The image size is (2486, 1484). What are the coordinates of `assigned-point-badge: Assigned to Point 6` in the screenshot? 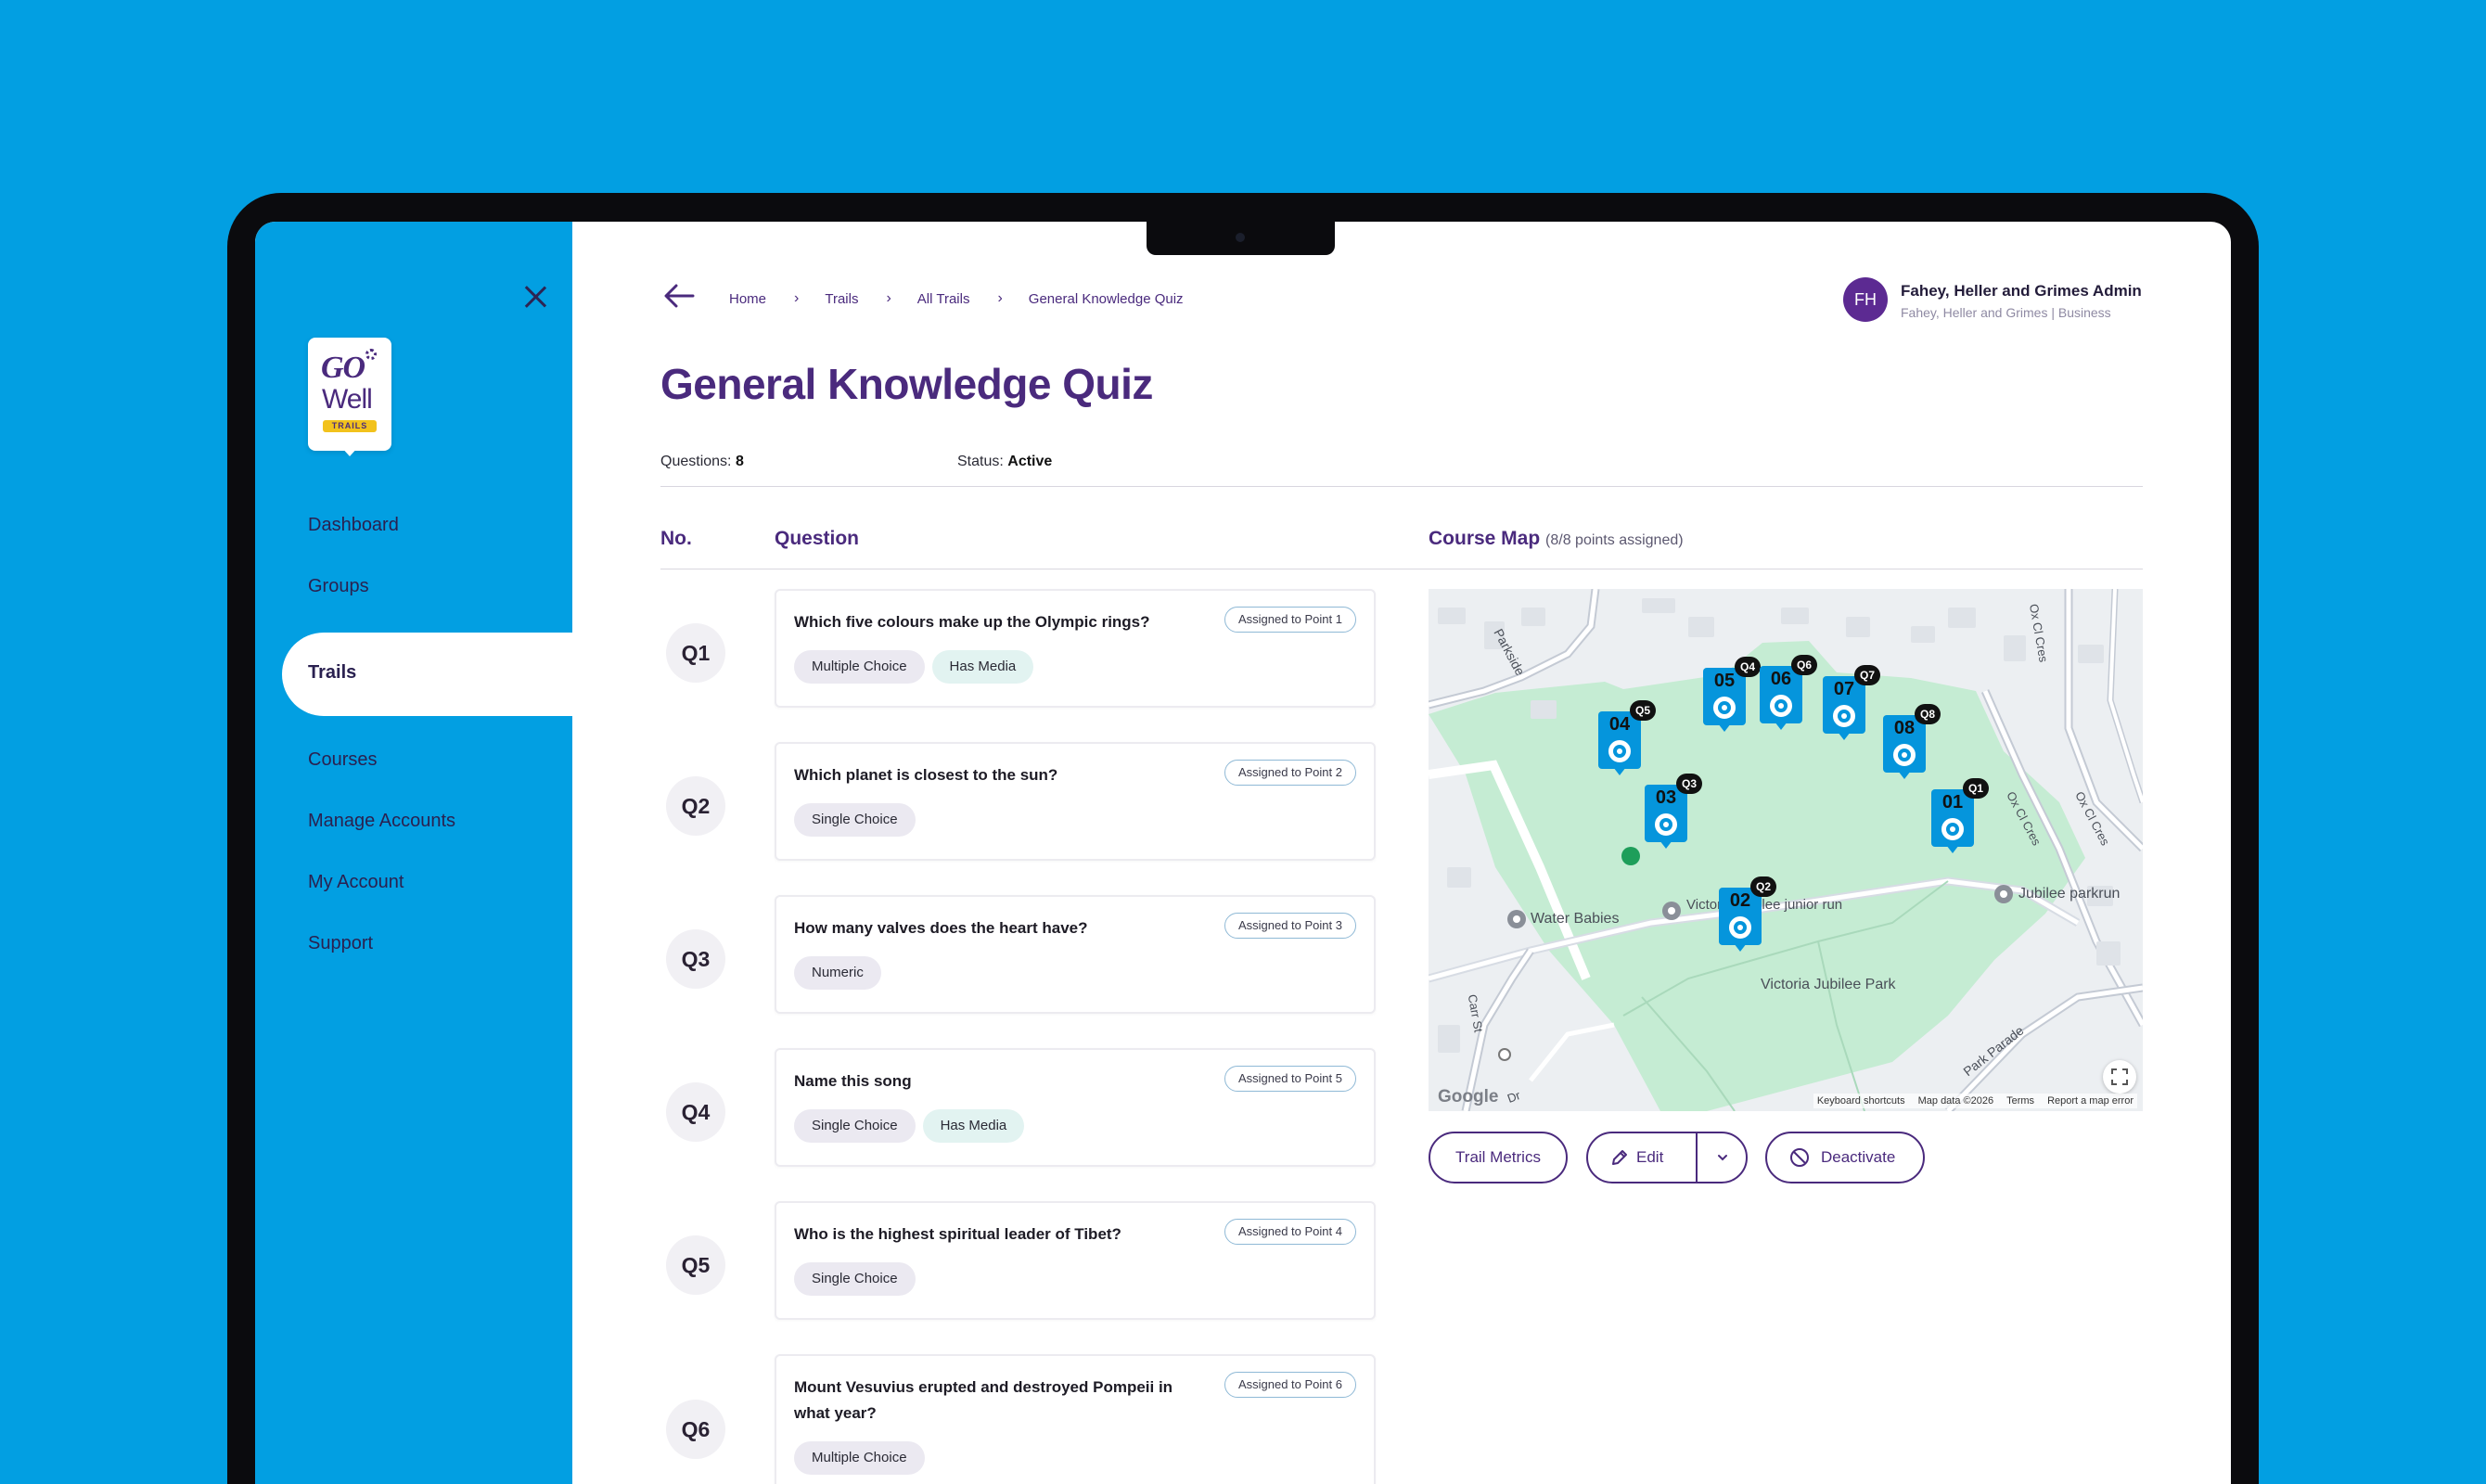 It's located at (1290, 1385).